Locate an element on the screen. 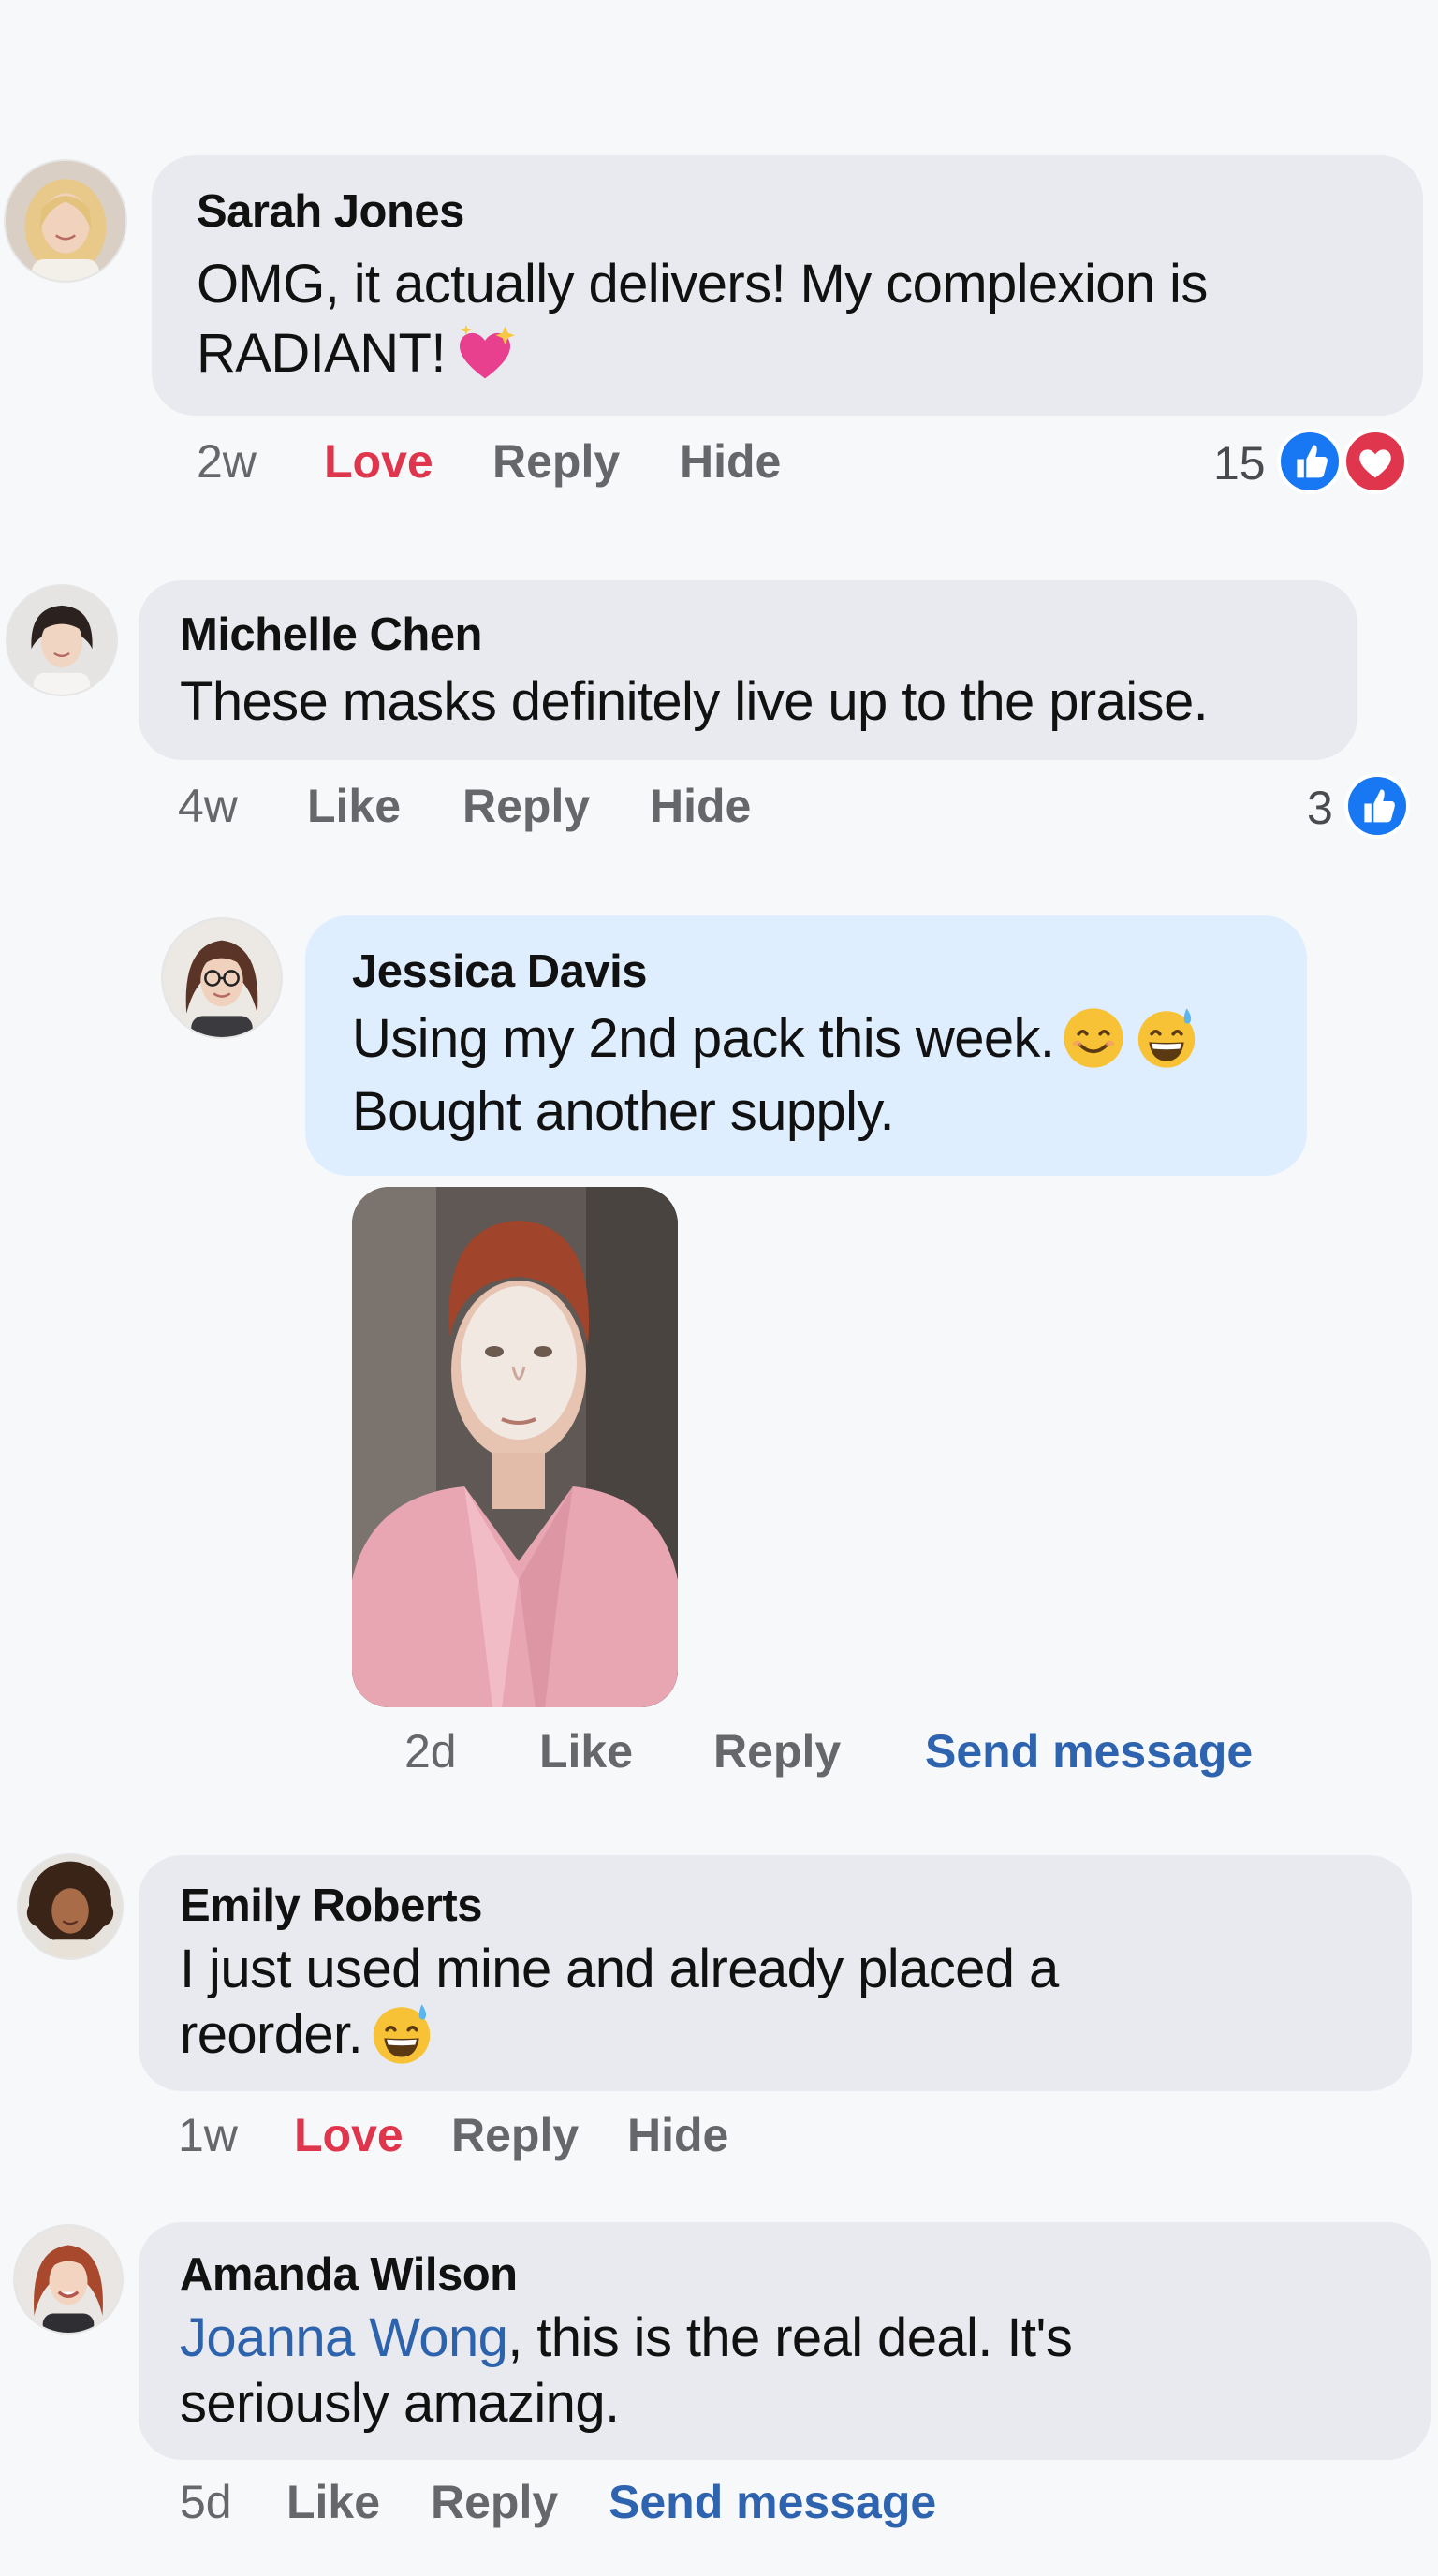 The image size is (1438, 2576). comment-timestamp: 2d is located at coordinates (430, 1751).